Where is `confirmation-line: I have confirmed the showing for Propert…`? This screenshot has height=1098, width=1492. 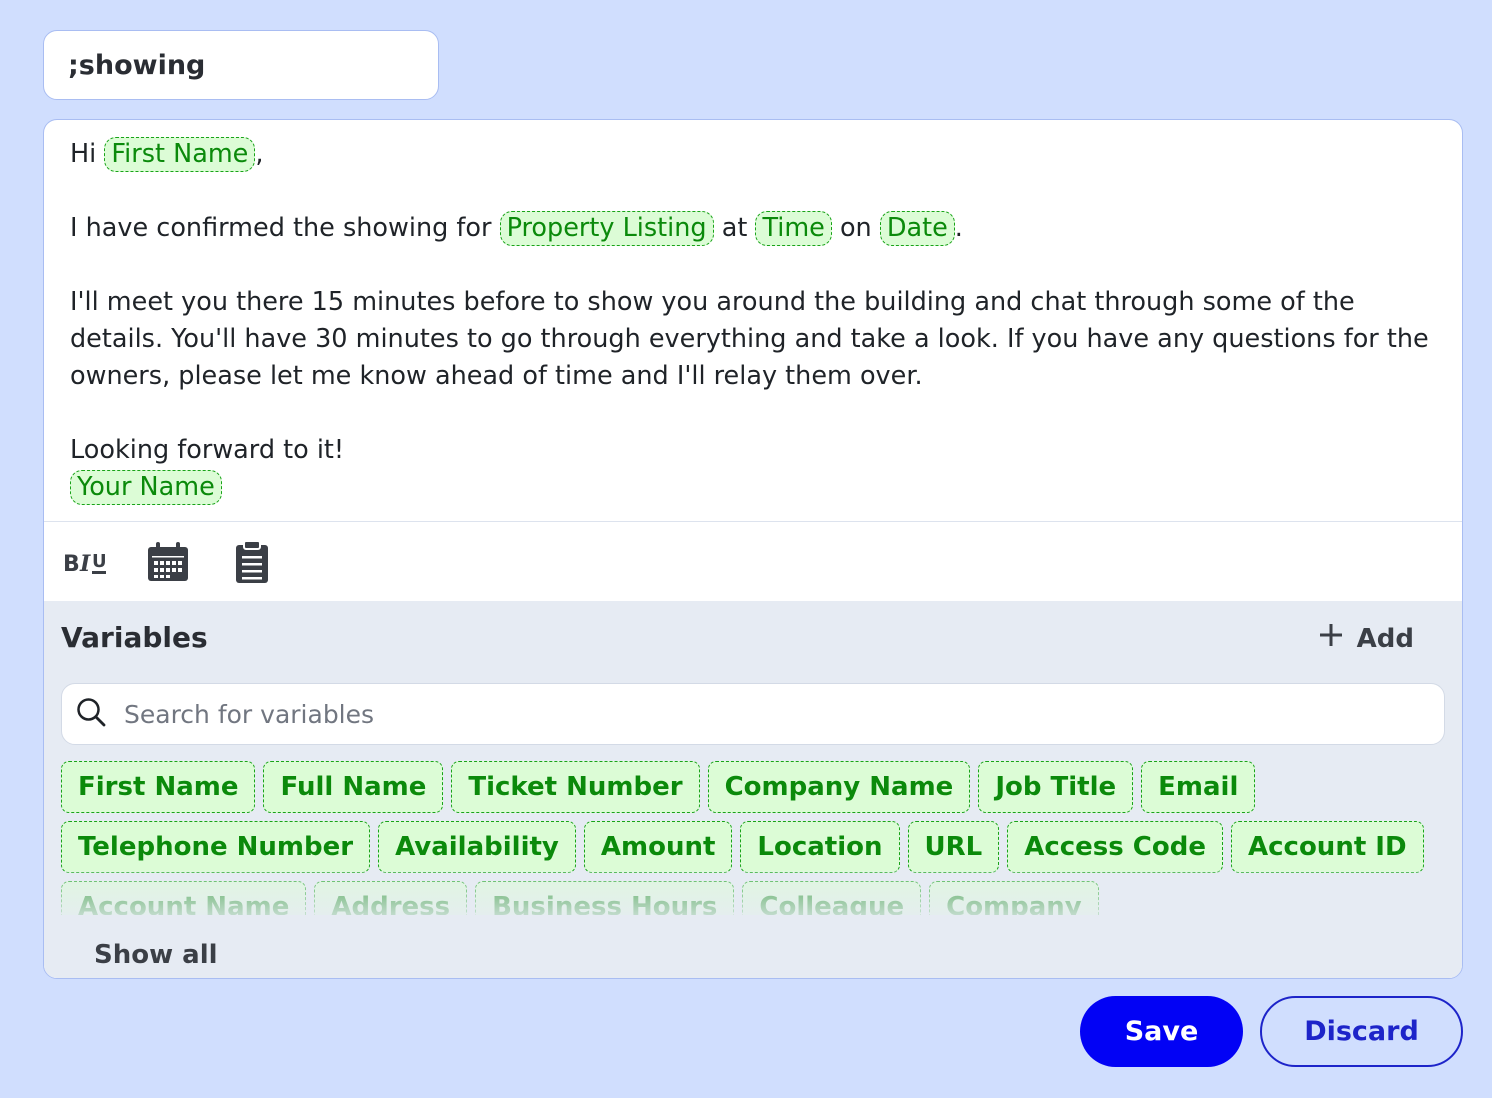 confirmation-line: I have confirmed the showing for Propert… is located at coordinates (755, 228).